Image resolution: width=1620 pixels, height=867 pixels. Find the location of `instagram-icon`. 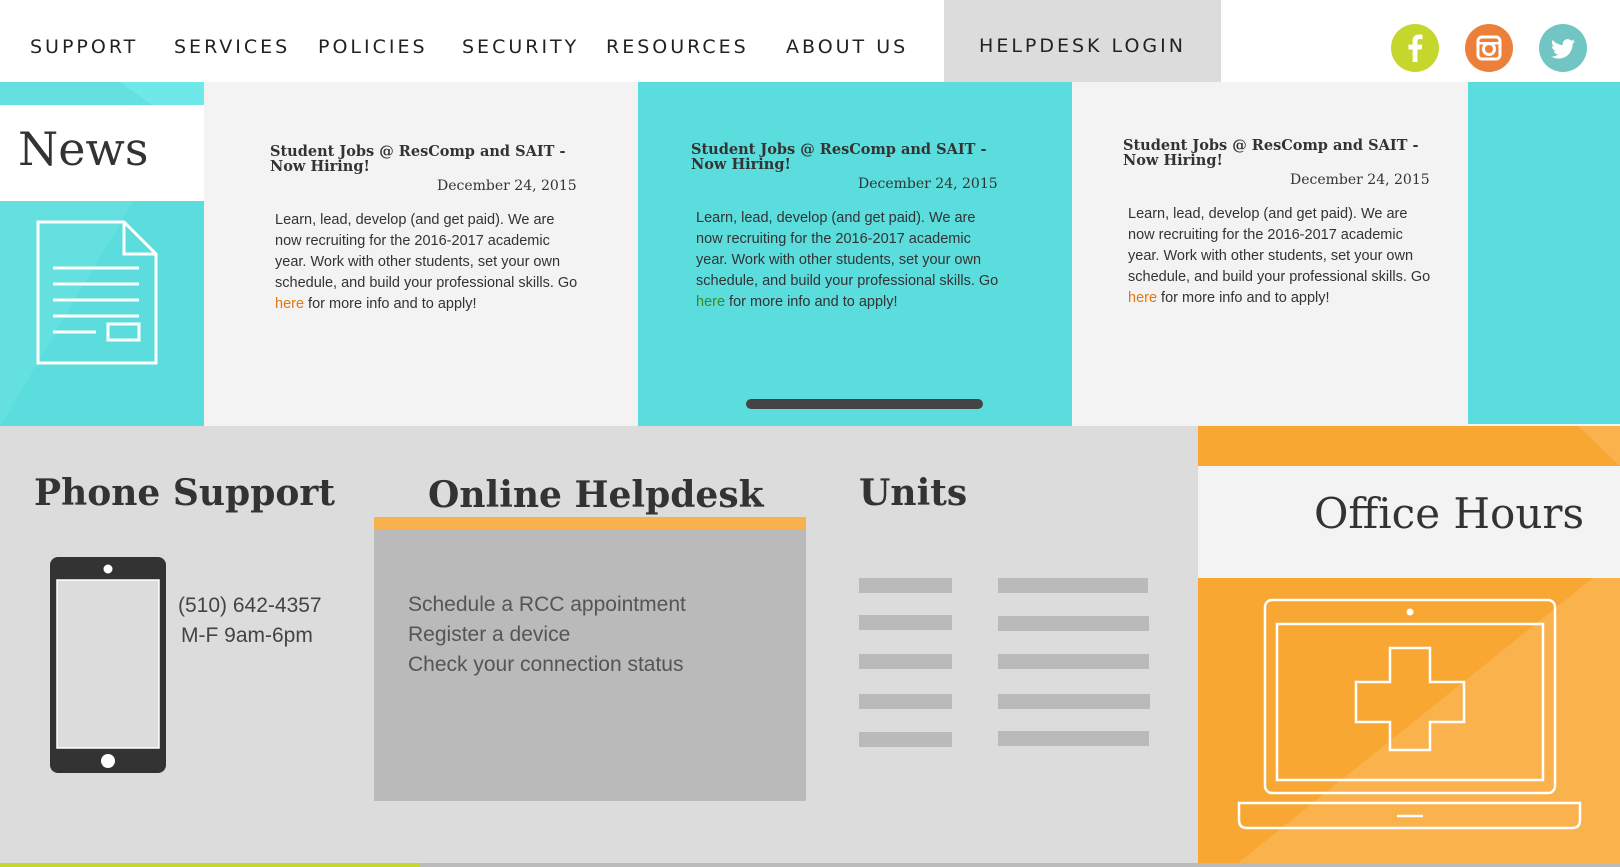

instagram-icon is located at coordinates (1489, 48).